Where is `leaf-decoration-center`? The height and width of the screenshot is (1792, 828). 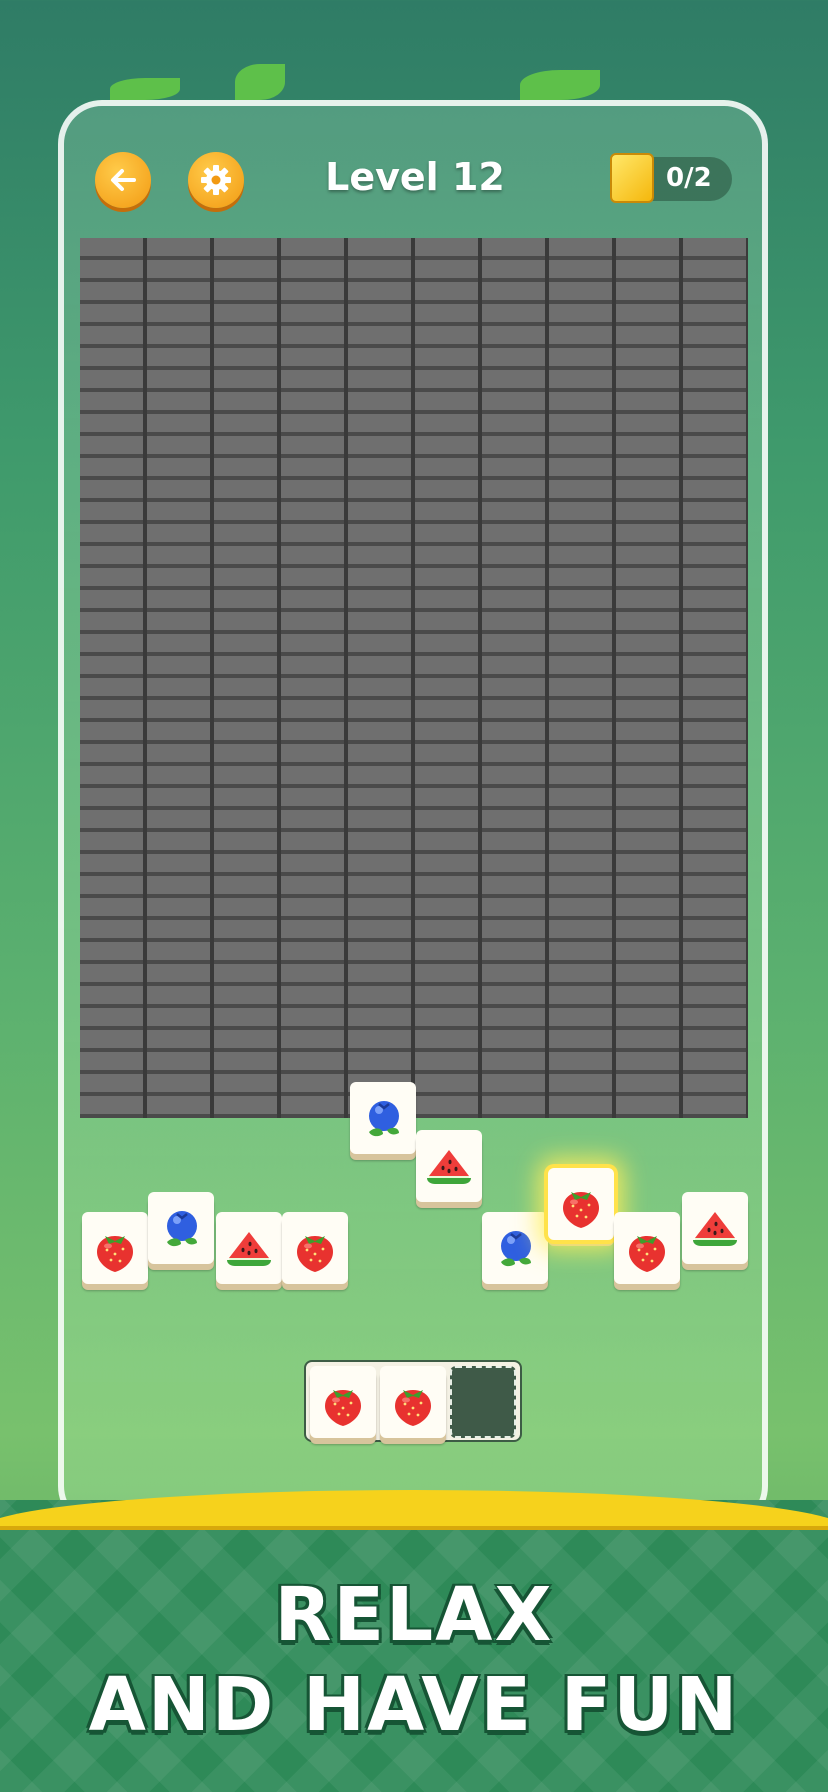 leaf-decoration-center is located at coordinates (260, 82).